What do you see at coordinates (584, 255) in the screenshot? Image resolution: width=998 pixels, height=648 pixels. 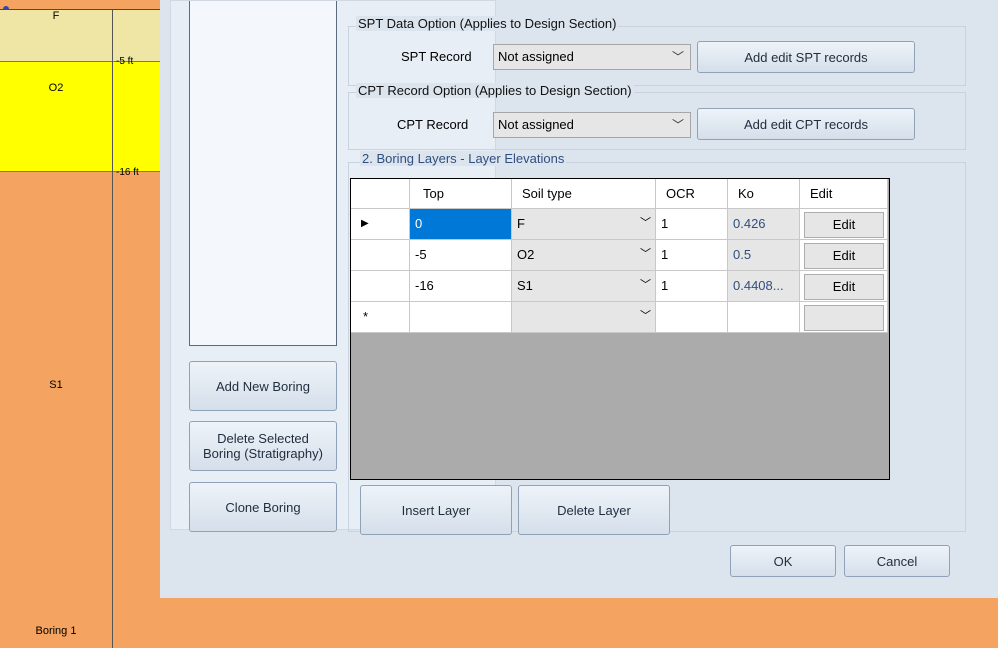 I see `cell-soil-type: O2 ﹀` at bounding box center [584, 255].